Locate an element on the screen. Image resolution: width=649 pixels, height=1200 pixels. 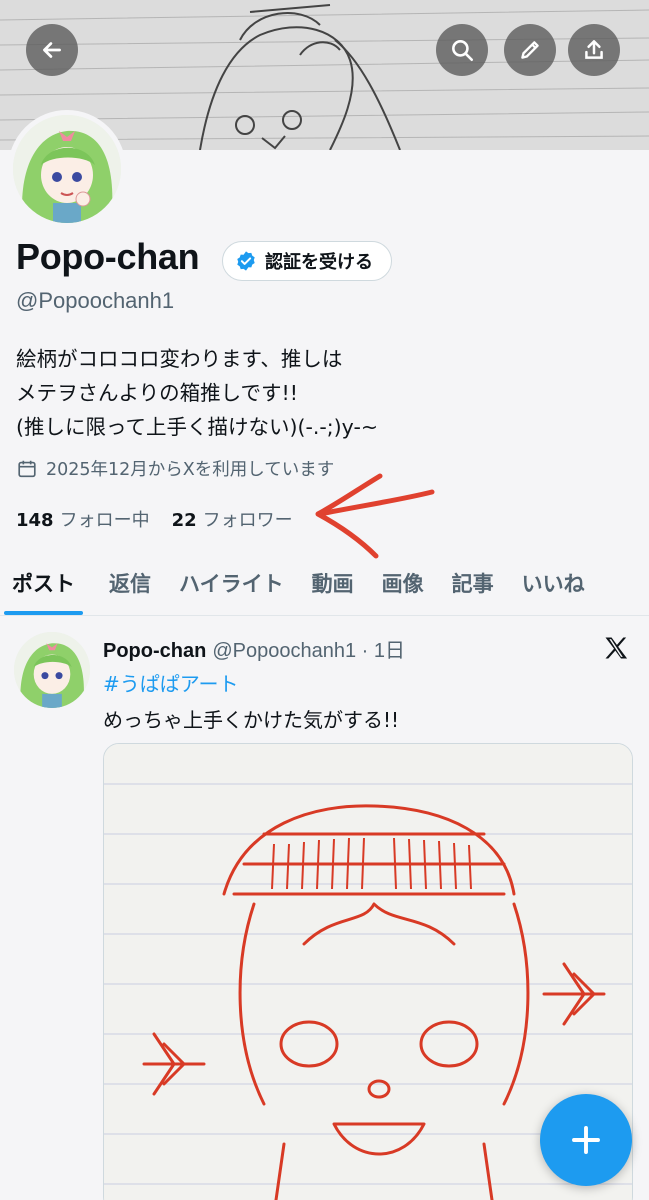
tab-label: 画像 is located at coordinates (402, 583).